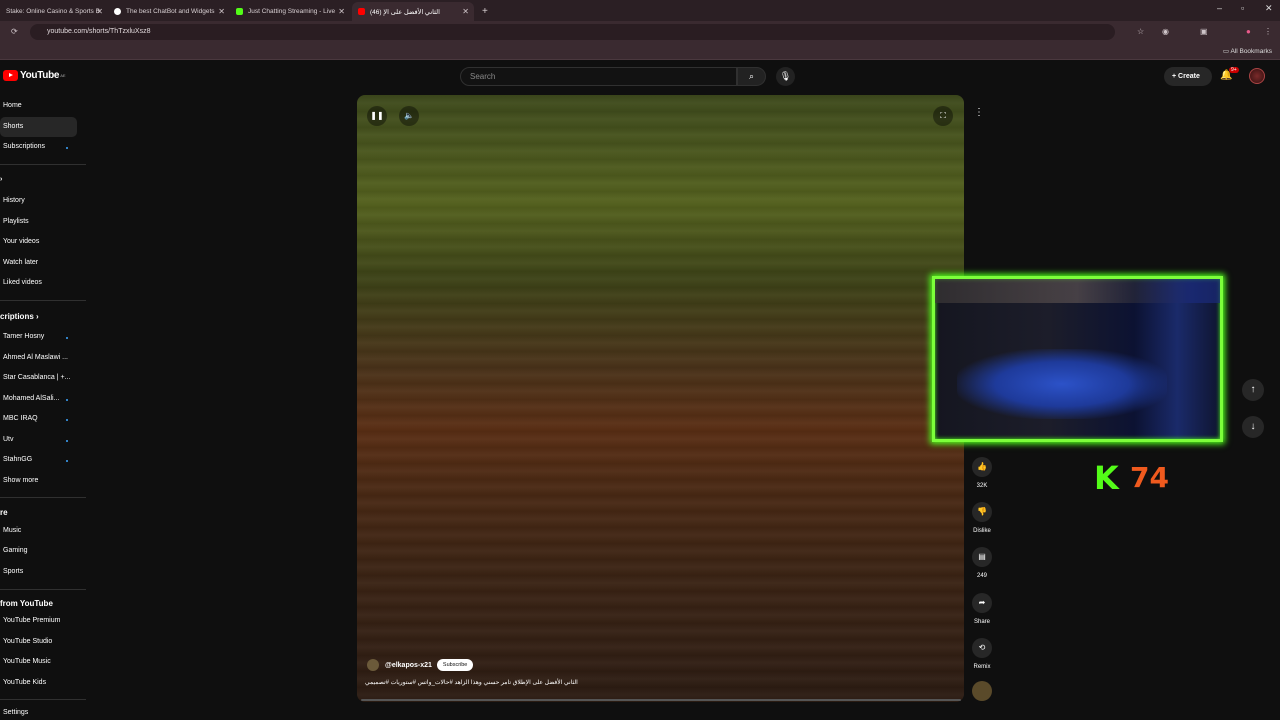 Image resolution: width=1280 pixels, height=720 pixels. Describe the element at coordinates (982, 603) in the screenshot. I see `share-button: ➦` at that location.